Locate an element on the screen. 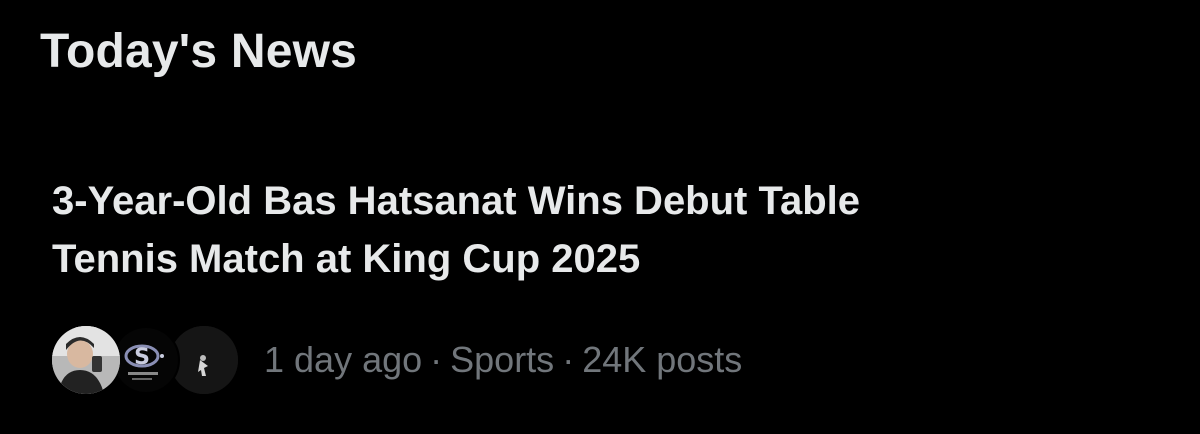 This screenshot has width=1200, height=434. news-post-count: 24K posts is located at coordinates (662, 359).